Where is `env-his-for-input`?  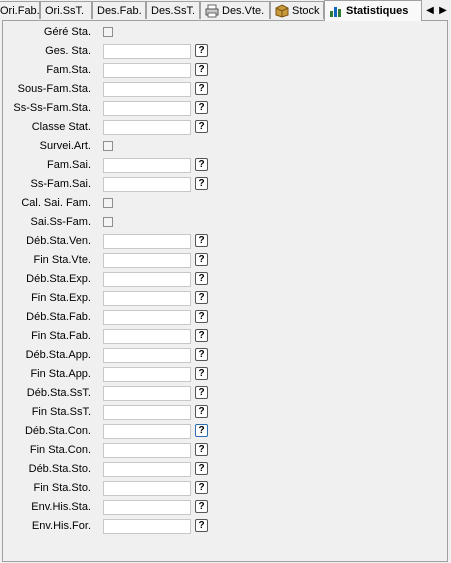 env-his-for-input is located at coordinates (147, 526).